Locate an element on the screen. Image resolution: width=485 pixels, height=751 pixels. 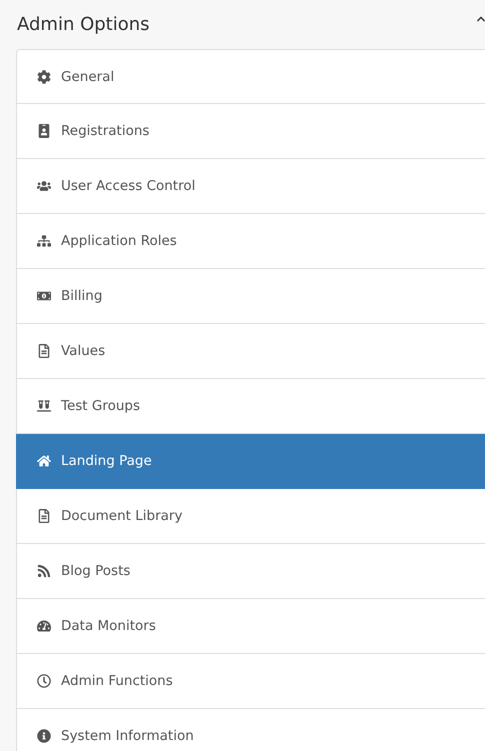
info-icon is located at coordinates (44, 736).